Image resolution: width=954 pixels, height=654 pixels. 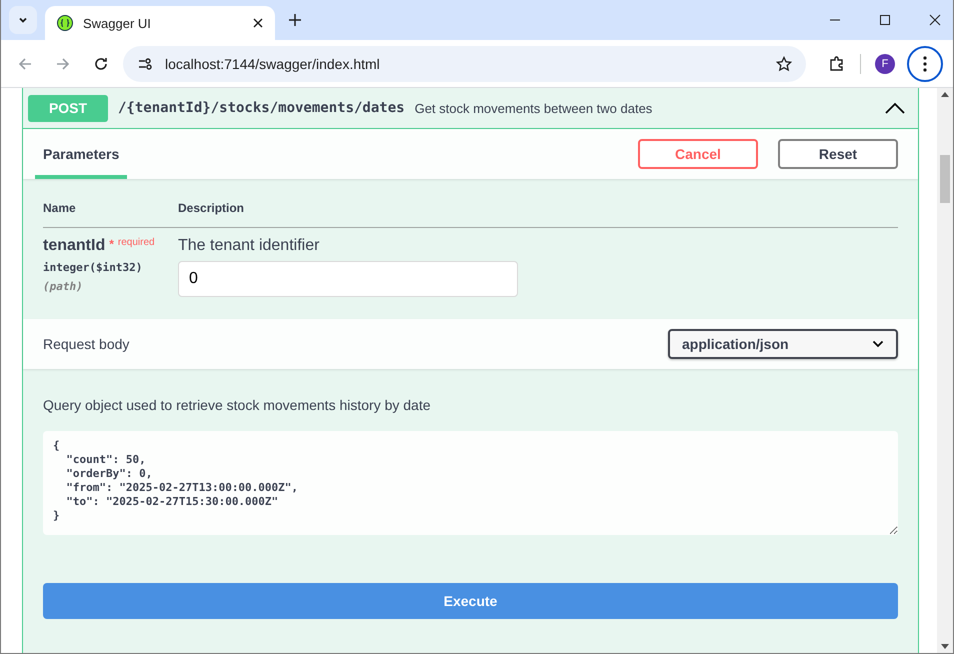 I want to click on request-body-label: Request body, so click(x=86, y=344).